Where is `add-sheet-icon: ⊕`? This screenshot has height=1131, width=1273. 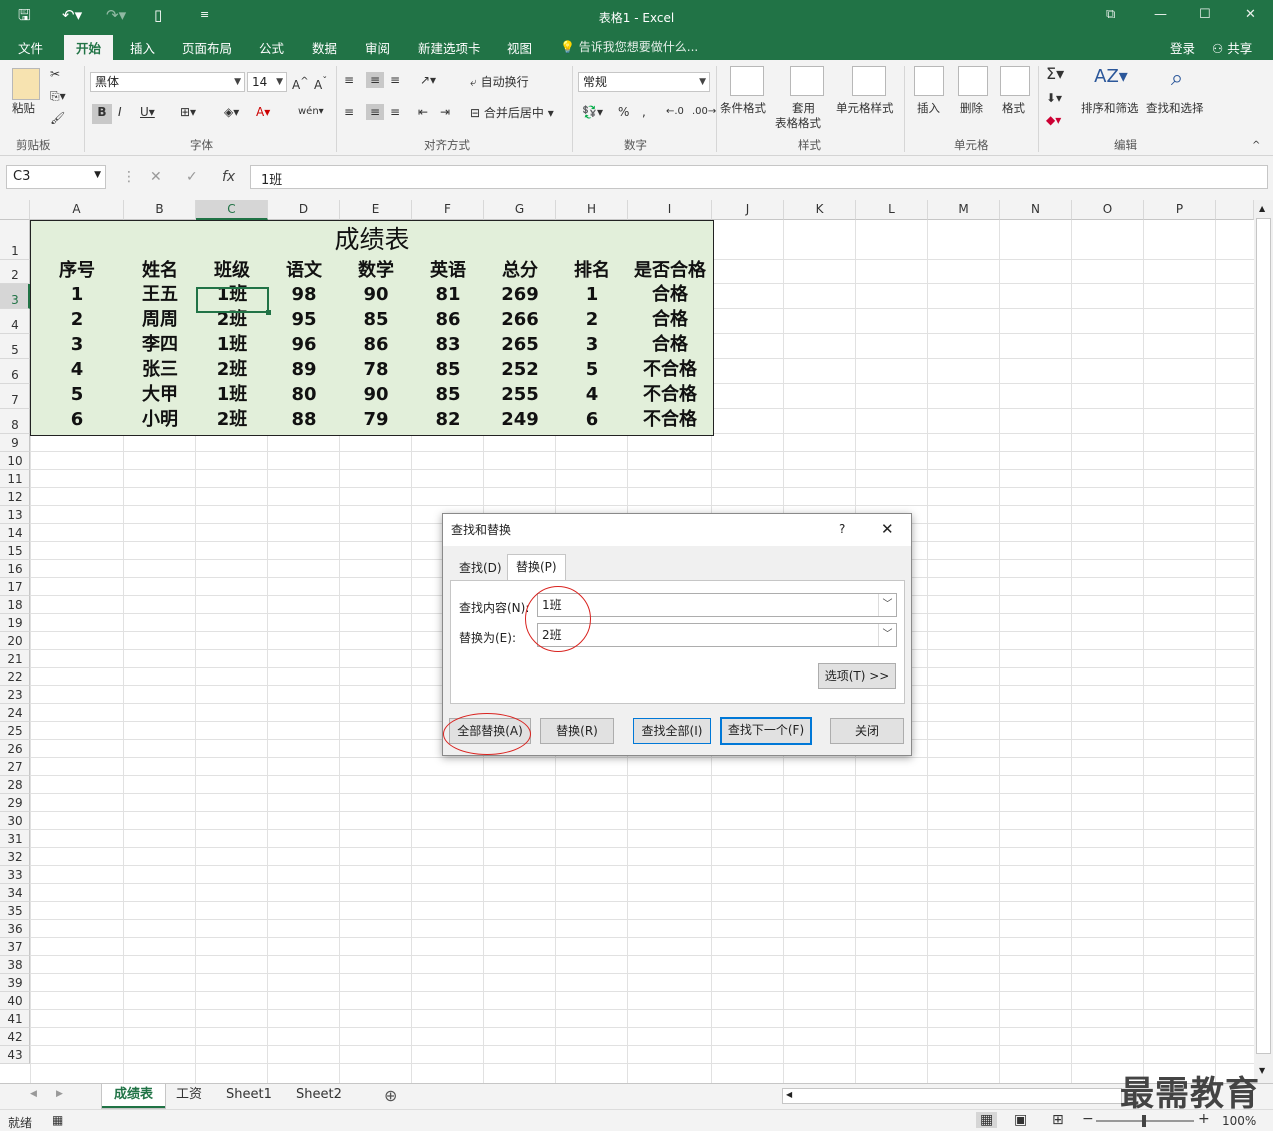
add-sheet-icon: ⊕ is located at coordinates (390, 1095).